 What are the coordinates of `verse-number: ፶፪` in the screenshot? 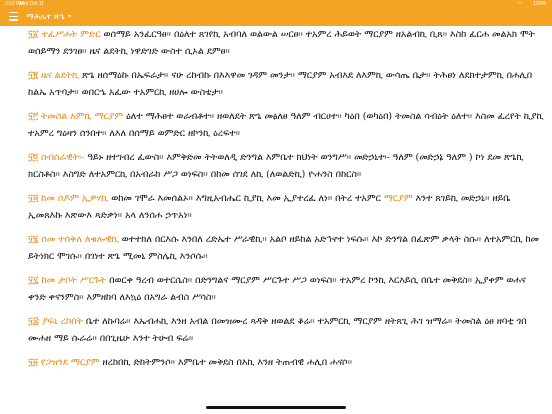 It's located at (34, 75).